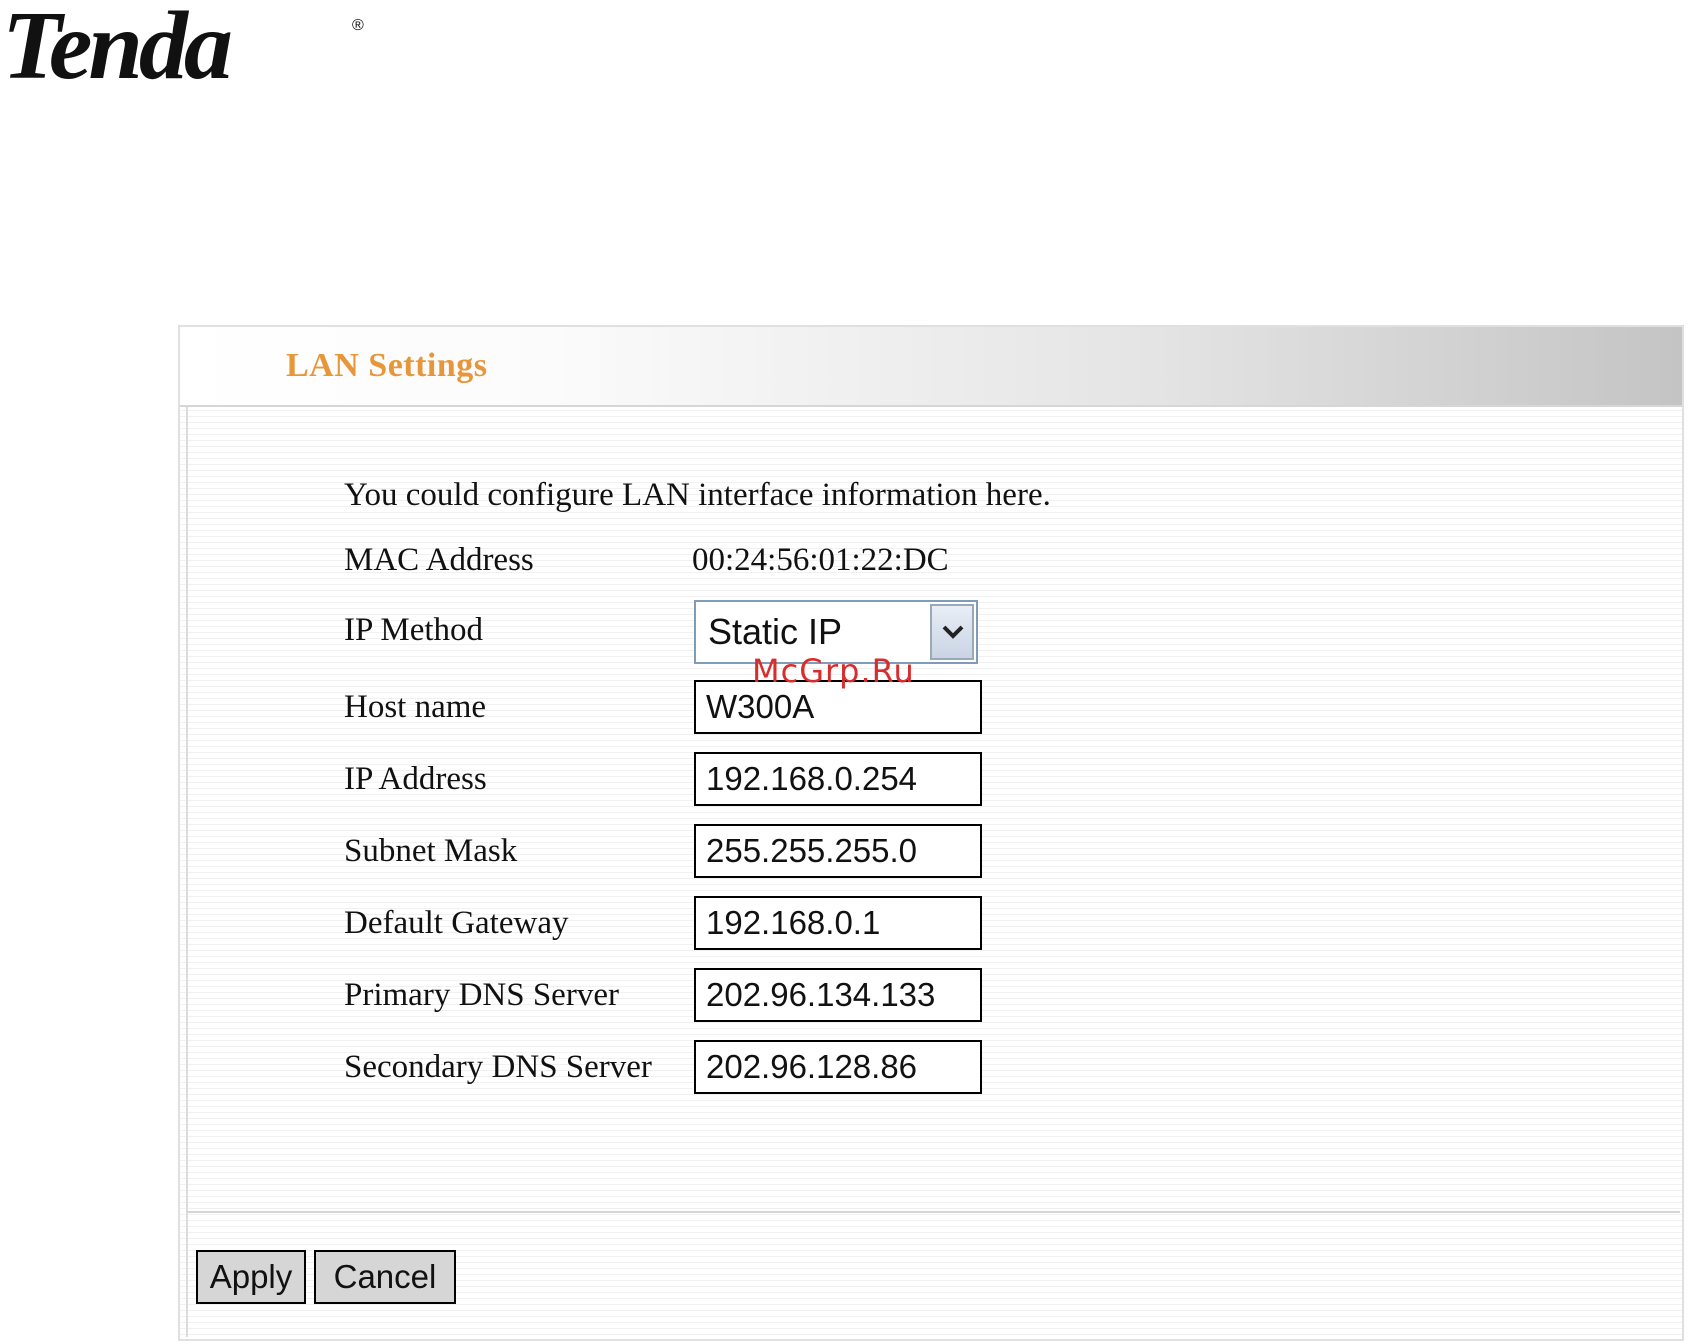 Image resolution: width=1688 pixels, height=1344 pixels. I want to click on apply-button: Apply, so click(251, 1277).